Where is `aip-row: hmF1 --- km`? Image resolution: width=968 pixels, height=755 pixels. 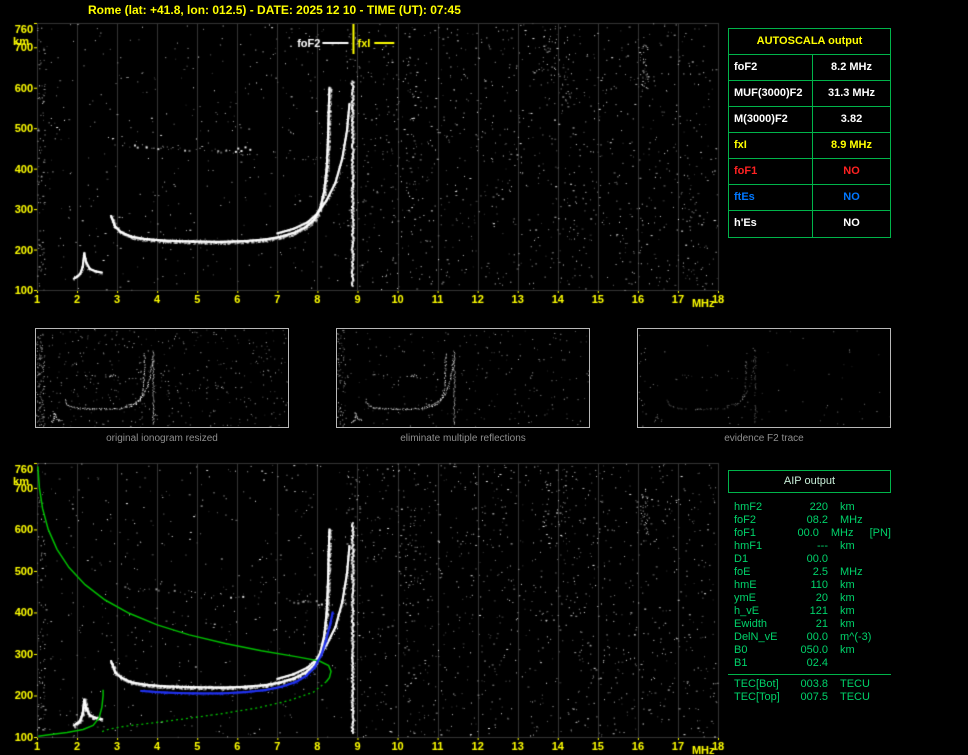
aip-row: hmF1 --- km is located at coordinates (809, 546).